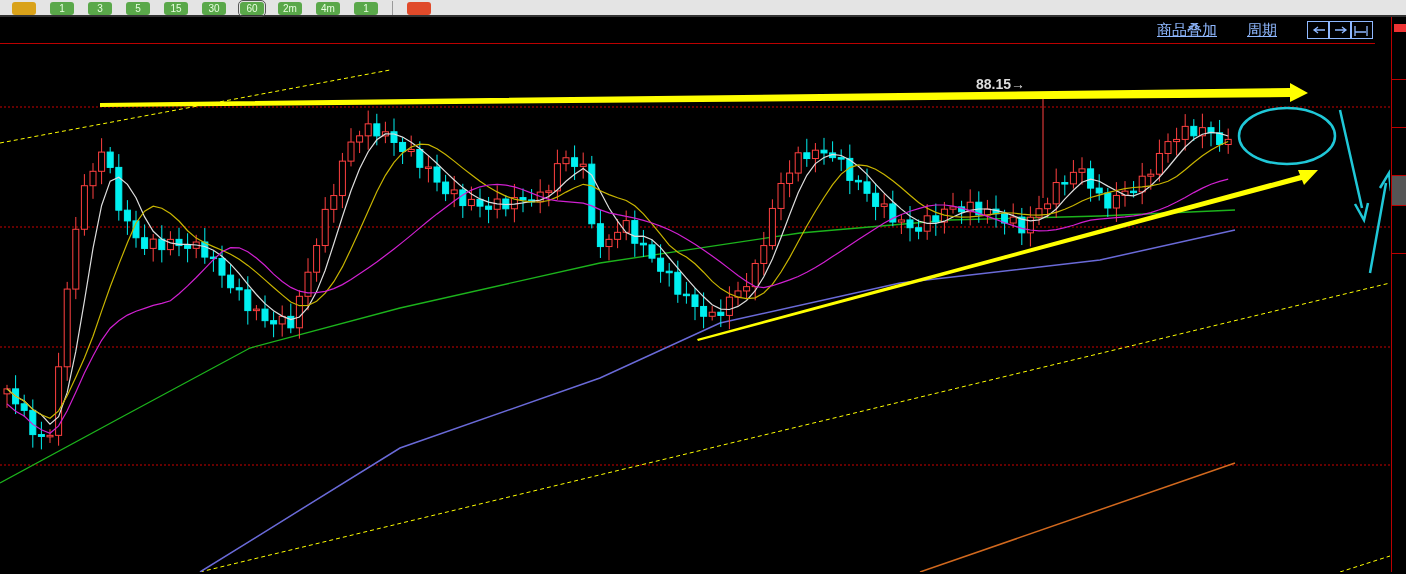 This screenshot has width=1406, height=574. What do you see at coordinates (214, 8) in the screenshot?
I see `period-button: 30` at bounding box center [214, 8].